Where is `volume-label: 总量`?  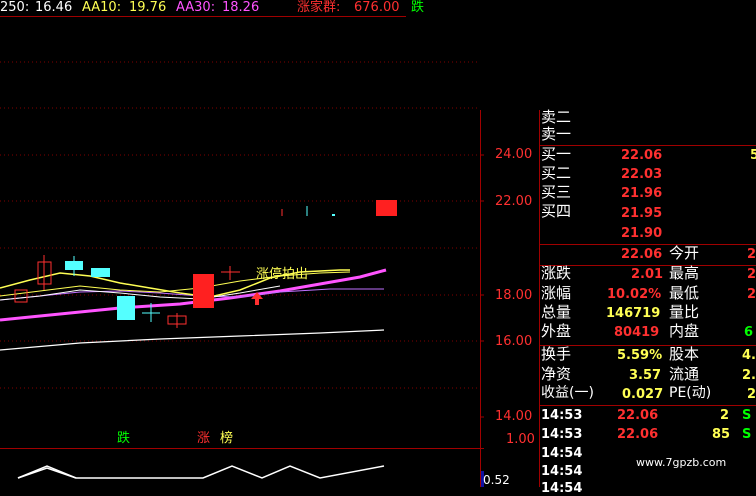
volume-label: 总量 is located at coordinates (556, 312).